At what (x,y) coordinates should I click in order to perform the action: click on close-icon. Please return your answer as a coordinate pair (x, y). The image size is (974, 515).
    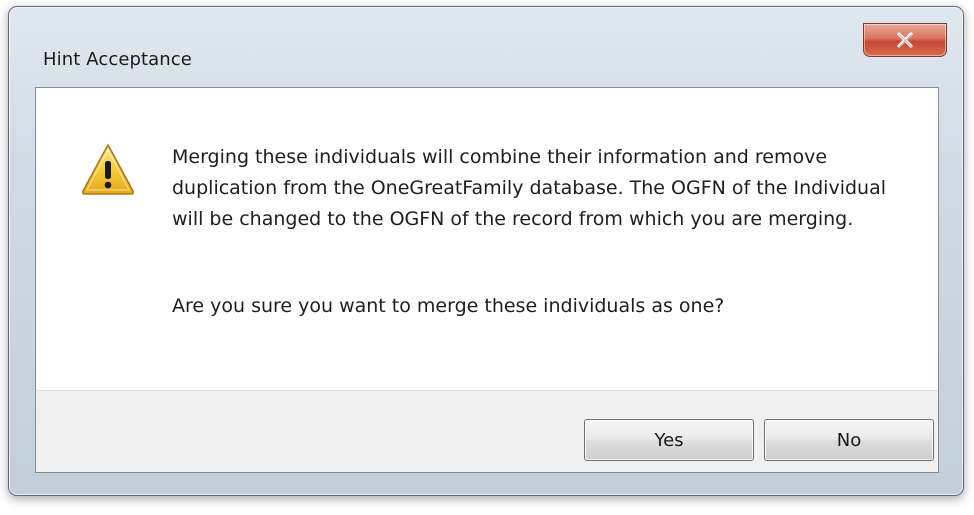
    Looking at the image, I should click on (905, 40).